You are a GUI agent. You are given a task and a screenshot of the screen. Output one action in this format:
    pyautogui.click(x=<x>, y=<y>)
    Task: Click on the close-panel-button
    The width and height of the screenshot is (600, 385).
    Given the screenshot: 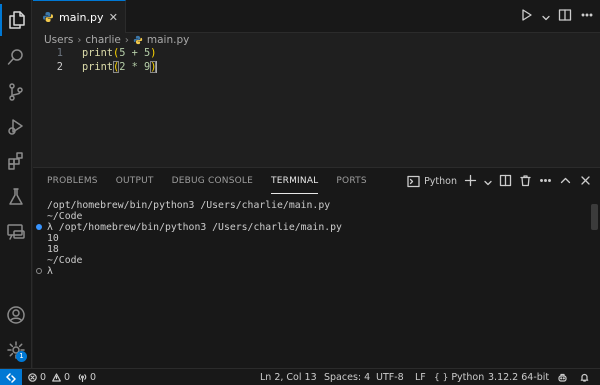 What is the action you would take?
    pyautogui.click(x=585, y=181)
    